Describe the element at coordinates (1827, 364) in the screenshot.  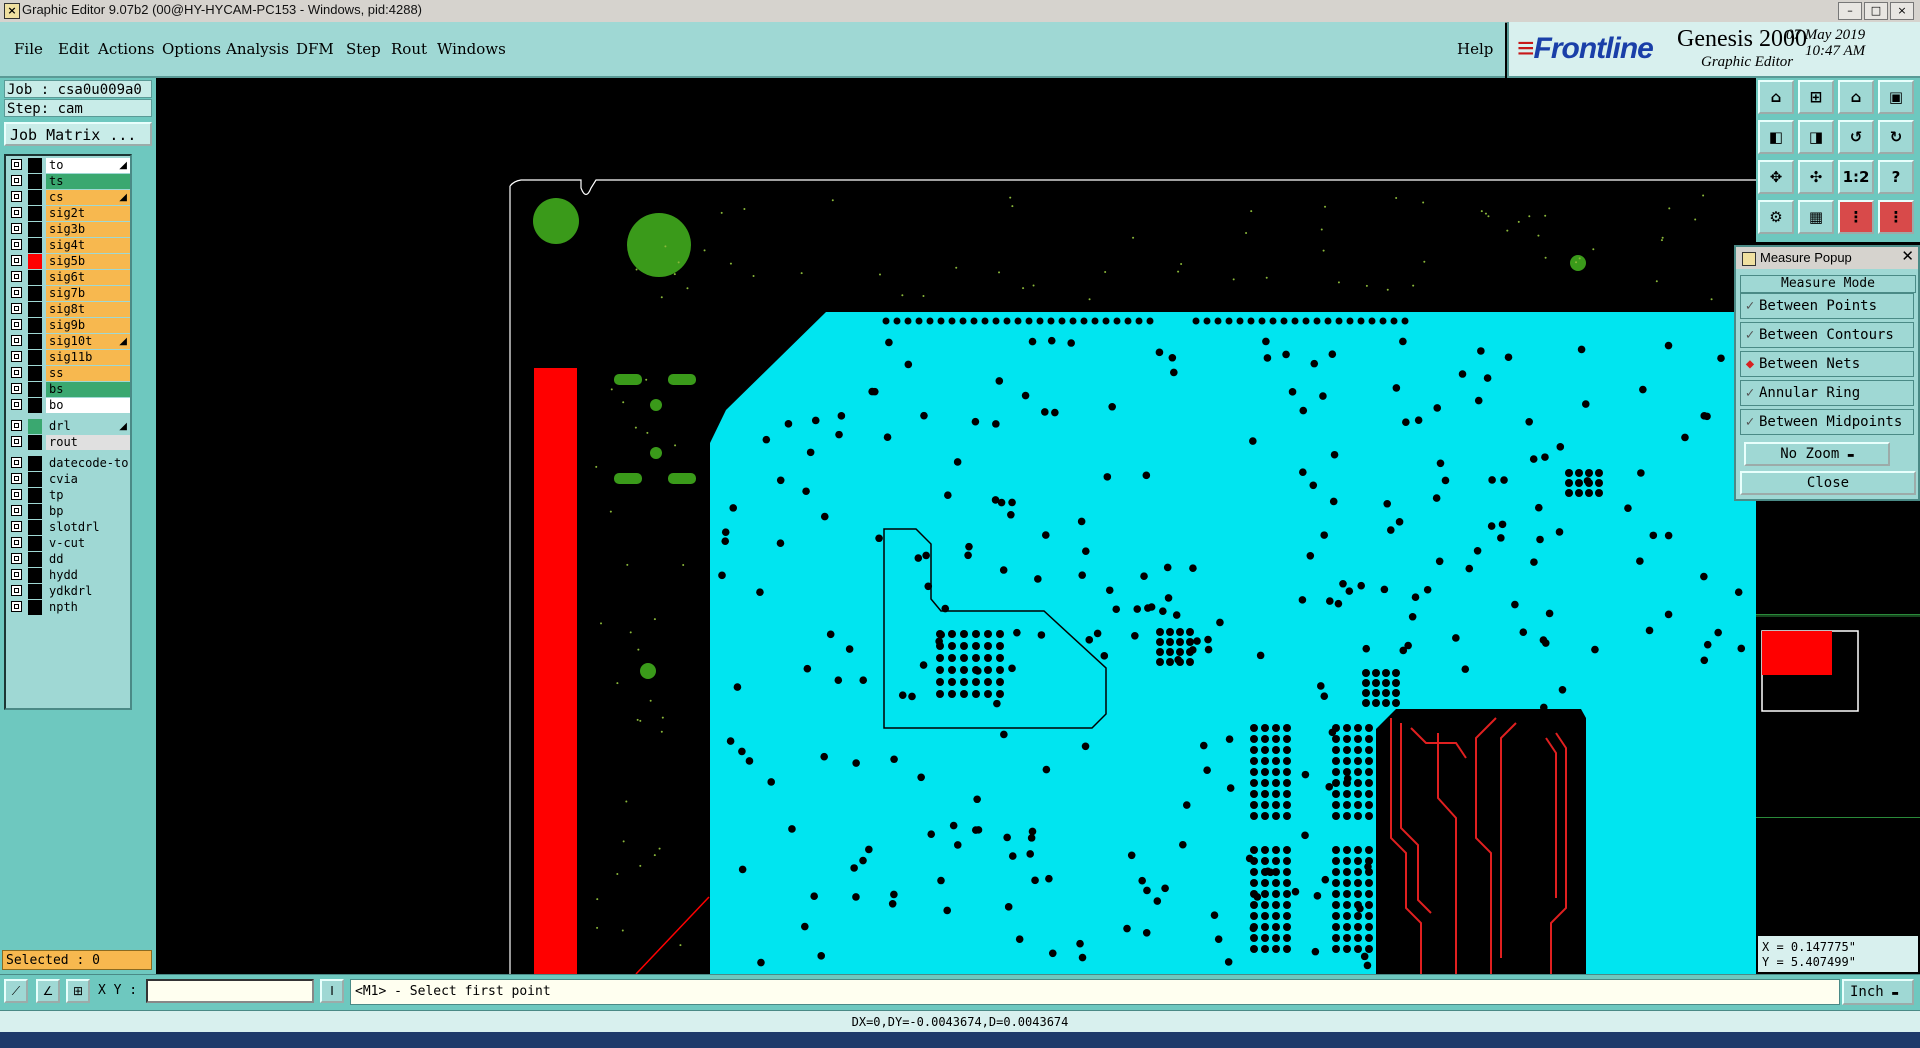
I see `option-between-nets: ◆ Between Nets` at that location.